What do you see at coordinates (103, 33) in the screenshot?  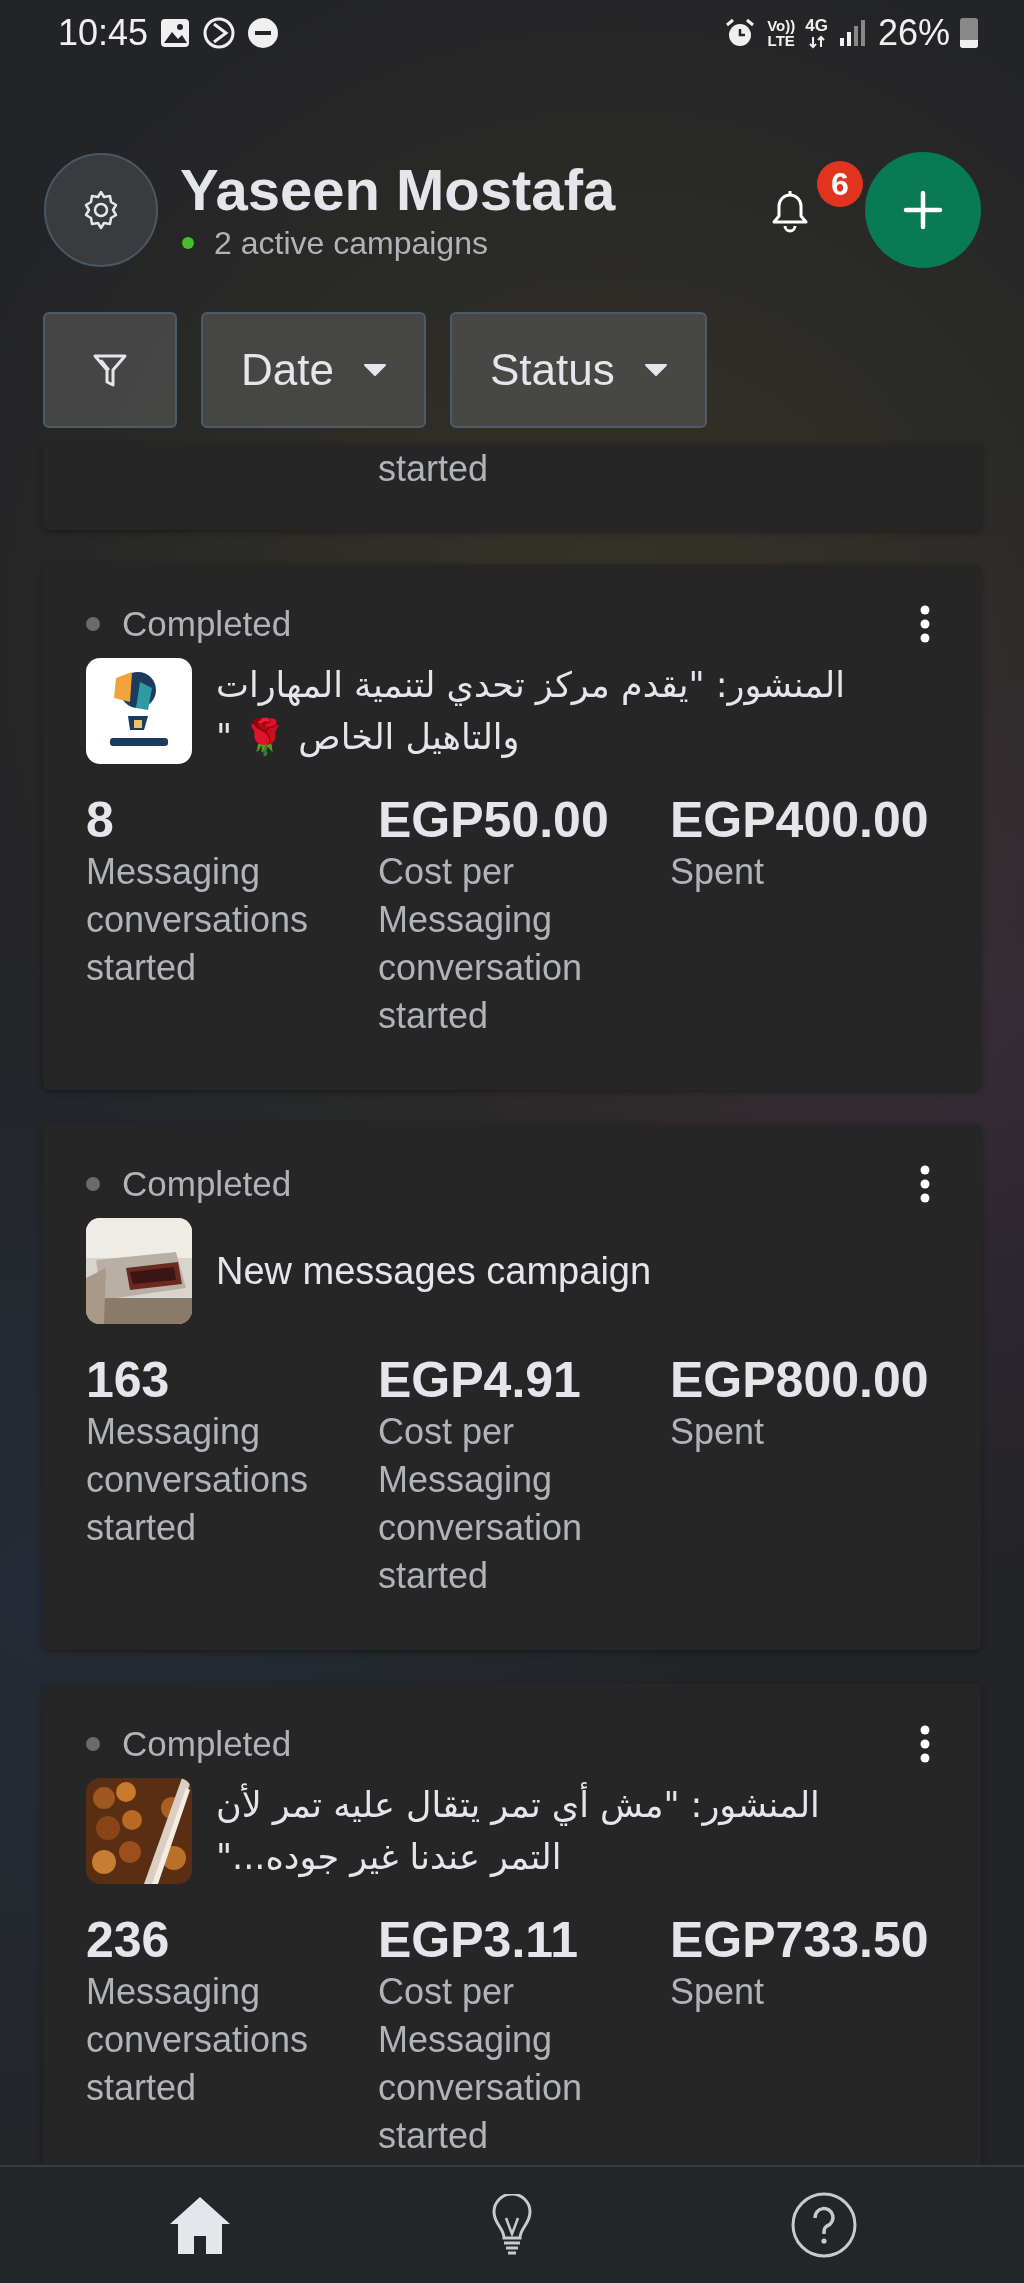 I see `clock: 10:45` at bounding box center [103, 33].